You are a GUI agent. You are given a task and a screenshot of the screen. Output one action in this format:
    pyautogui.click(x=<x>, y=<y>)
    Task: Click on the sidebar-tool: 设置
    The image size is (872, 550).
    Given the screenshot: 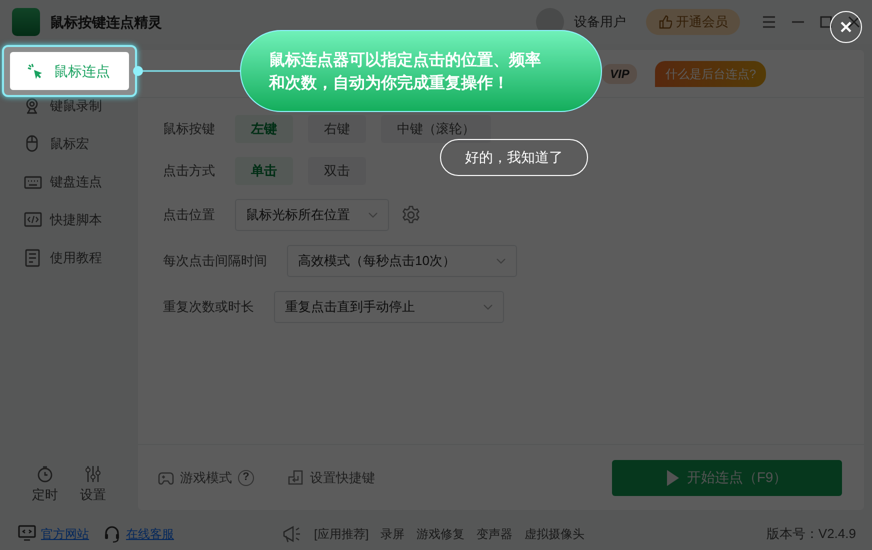 What is the action you would take?
    pyautogui.click(x=93, y=484)
    